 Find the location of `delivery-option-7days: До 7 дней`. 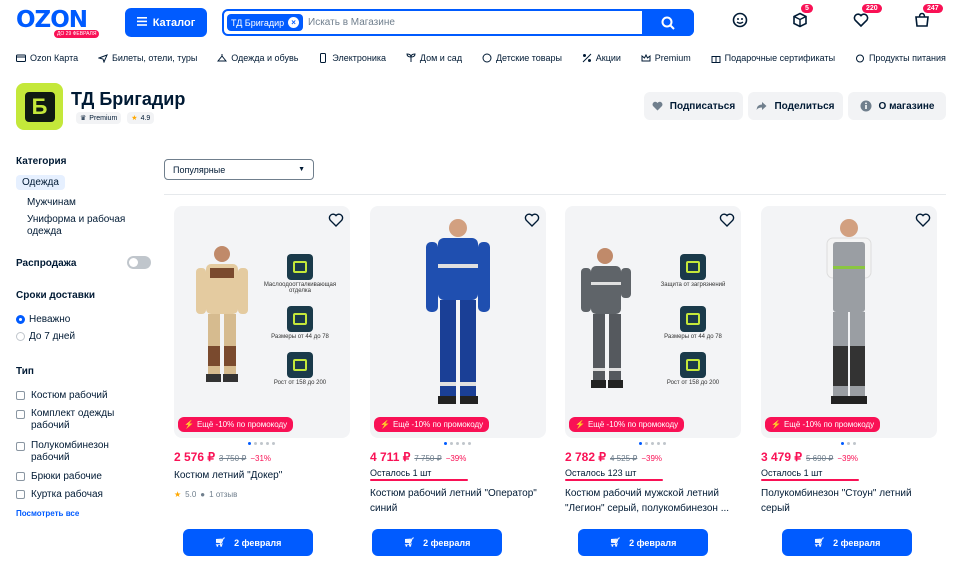

delivery-option-7days: До 7 дней is located at coordinates (45, 336).